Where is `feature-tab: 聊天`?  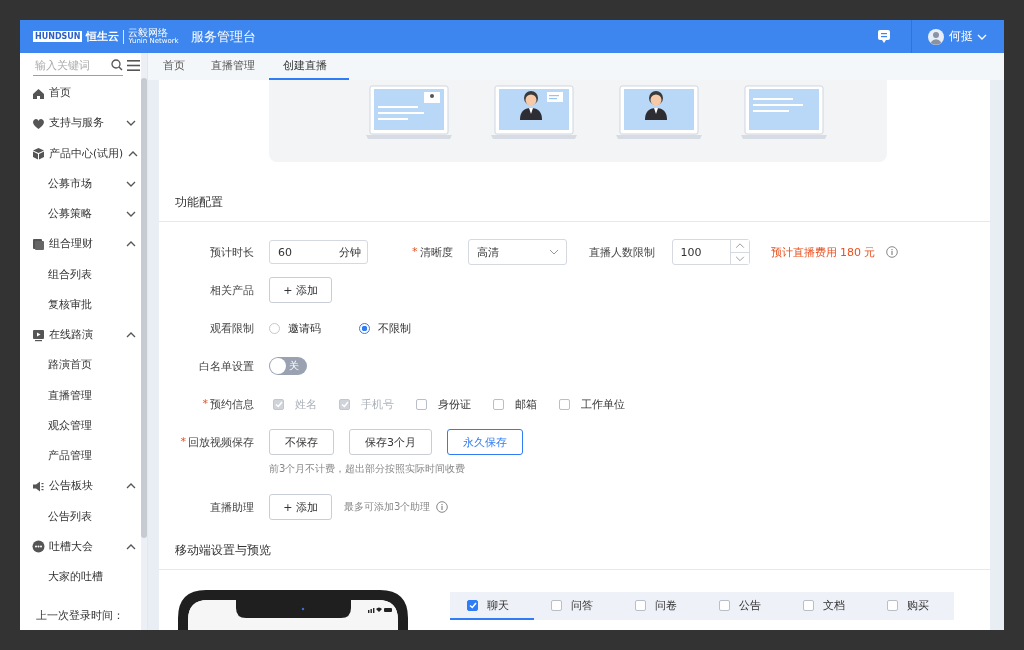 feature-tab: 聊天 is located at coordinates (492, 606).